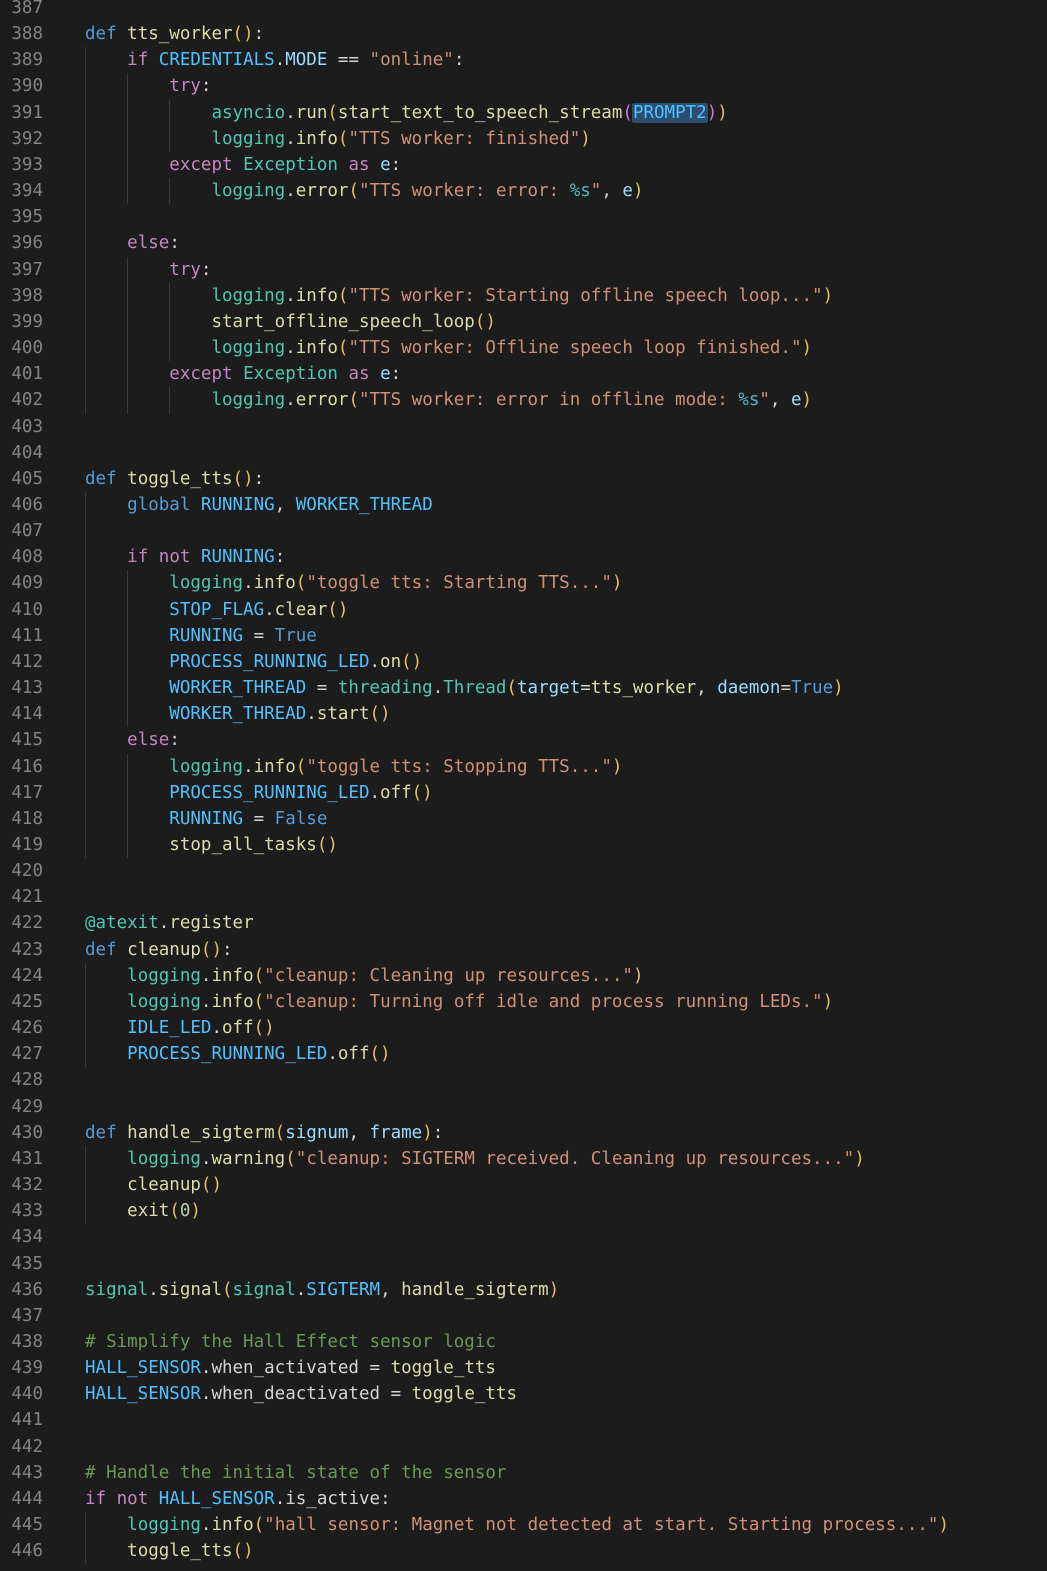 This screenshot has height=1571, width=1047. What do you see at coordinates (523, 923) in the screenshot?
I see `code-line: 422 @atexit.register` at bounding box center [523, 923].